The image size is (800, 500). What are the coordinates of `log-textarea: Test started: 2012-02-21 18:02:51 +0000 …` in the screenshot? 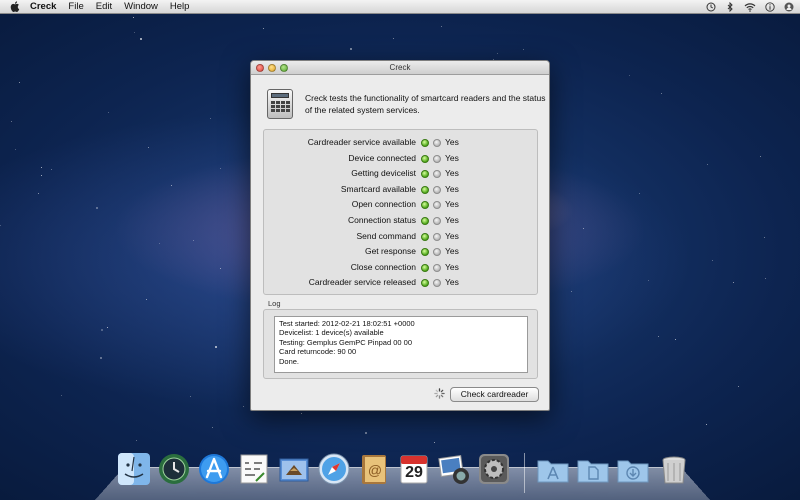 It's located at (401, 344).